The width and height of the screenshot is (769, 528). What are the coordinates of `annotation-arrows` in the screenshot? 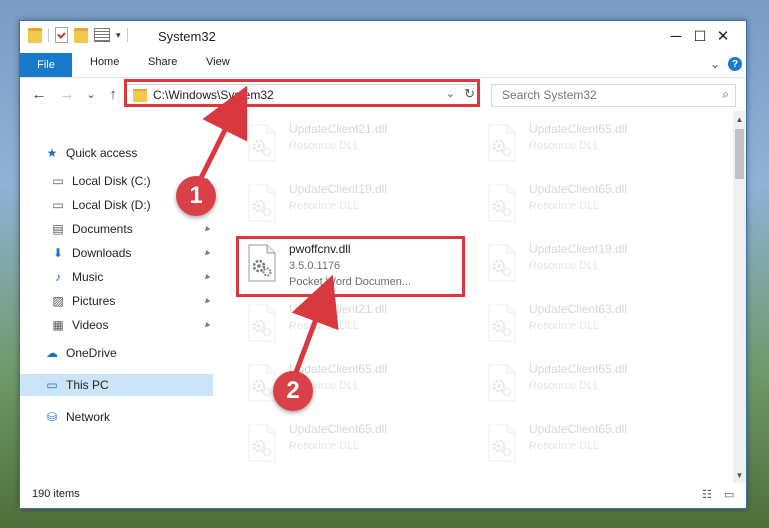 It's located at (268, 230).